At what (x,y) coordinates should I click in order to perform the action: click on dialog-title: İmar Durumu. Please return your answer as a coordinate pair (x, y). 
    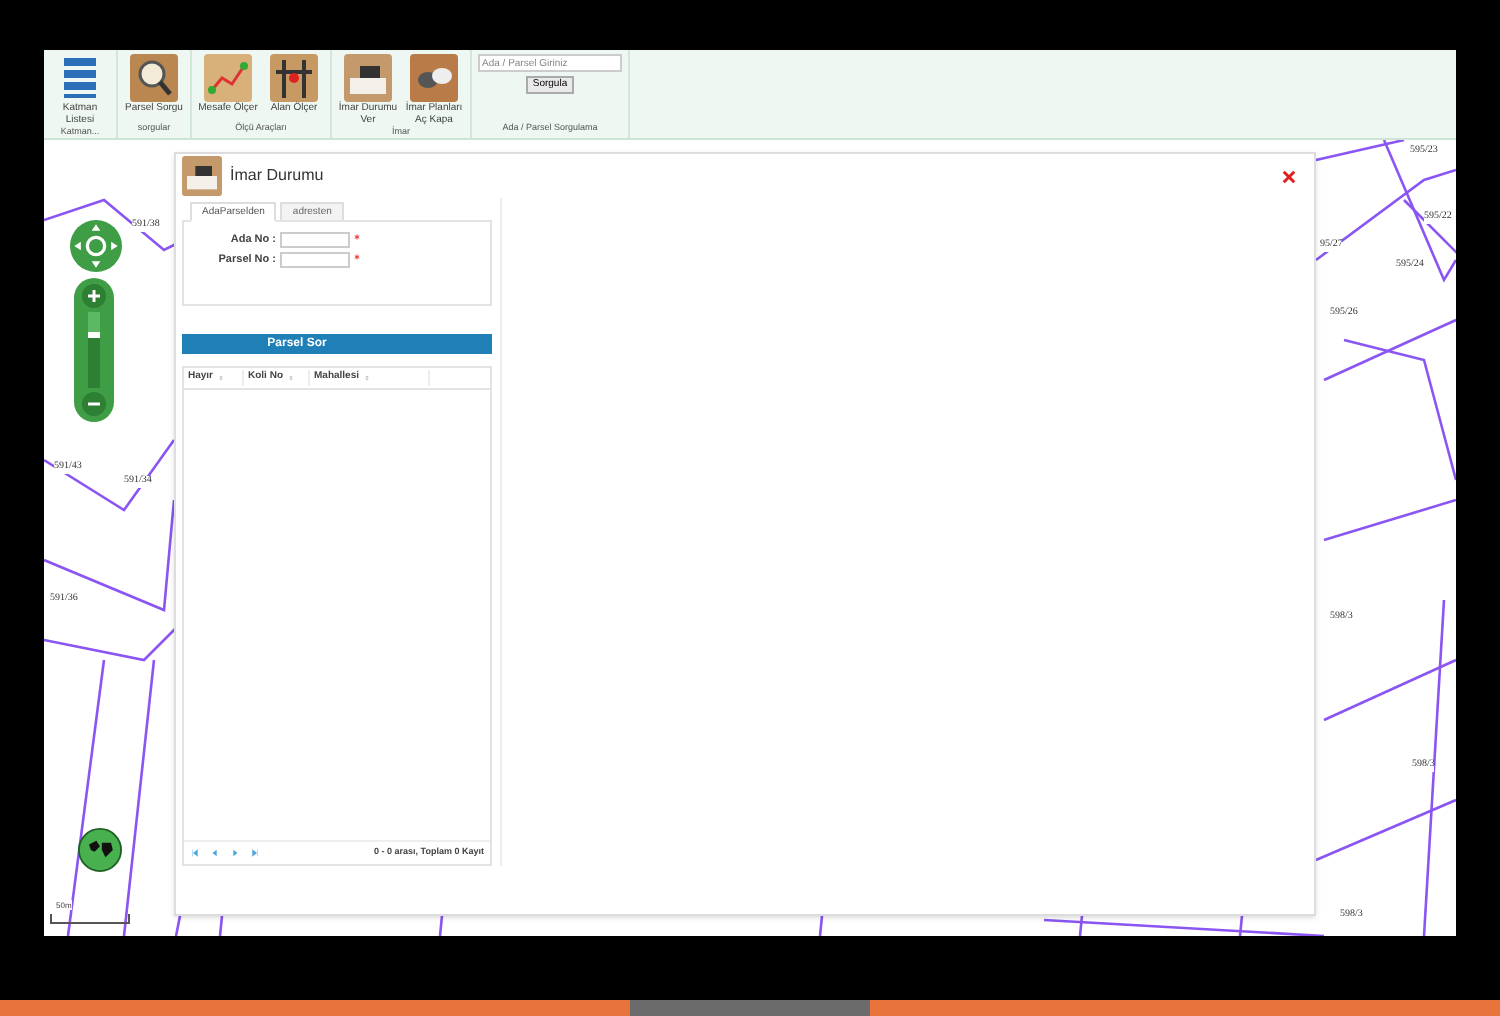
    Looking at the image, I should click on (277, 176).